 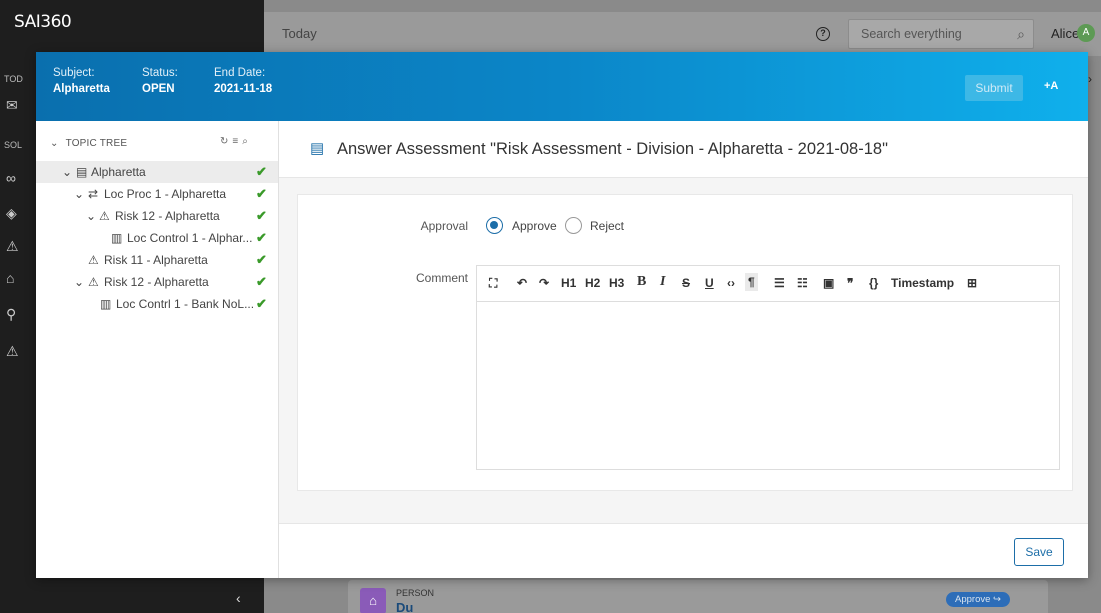 I want to click on heading1-button: H1, so click(x=568, y=283).